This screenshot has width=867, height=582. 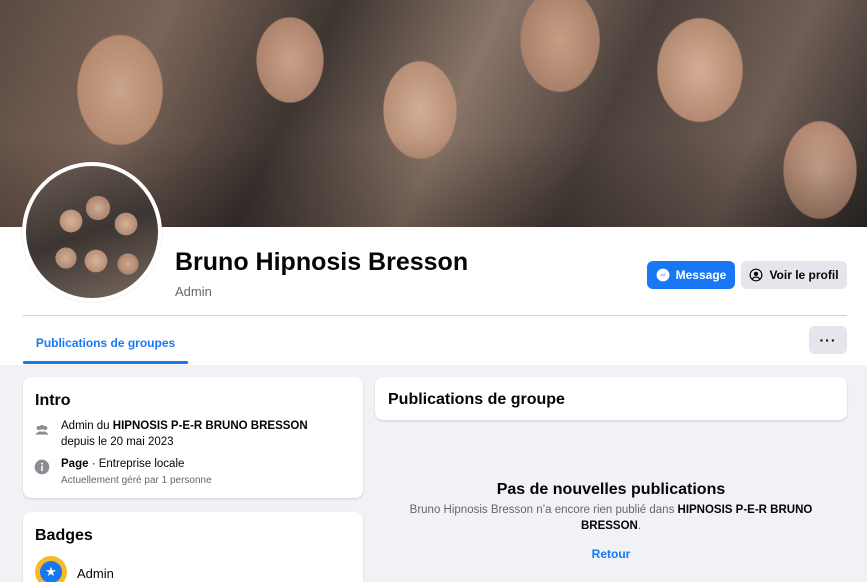 What do you see at coordinates (75, 464) in the screenshot?
I see `page-label: Page` at bounding box center [75, 464].